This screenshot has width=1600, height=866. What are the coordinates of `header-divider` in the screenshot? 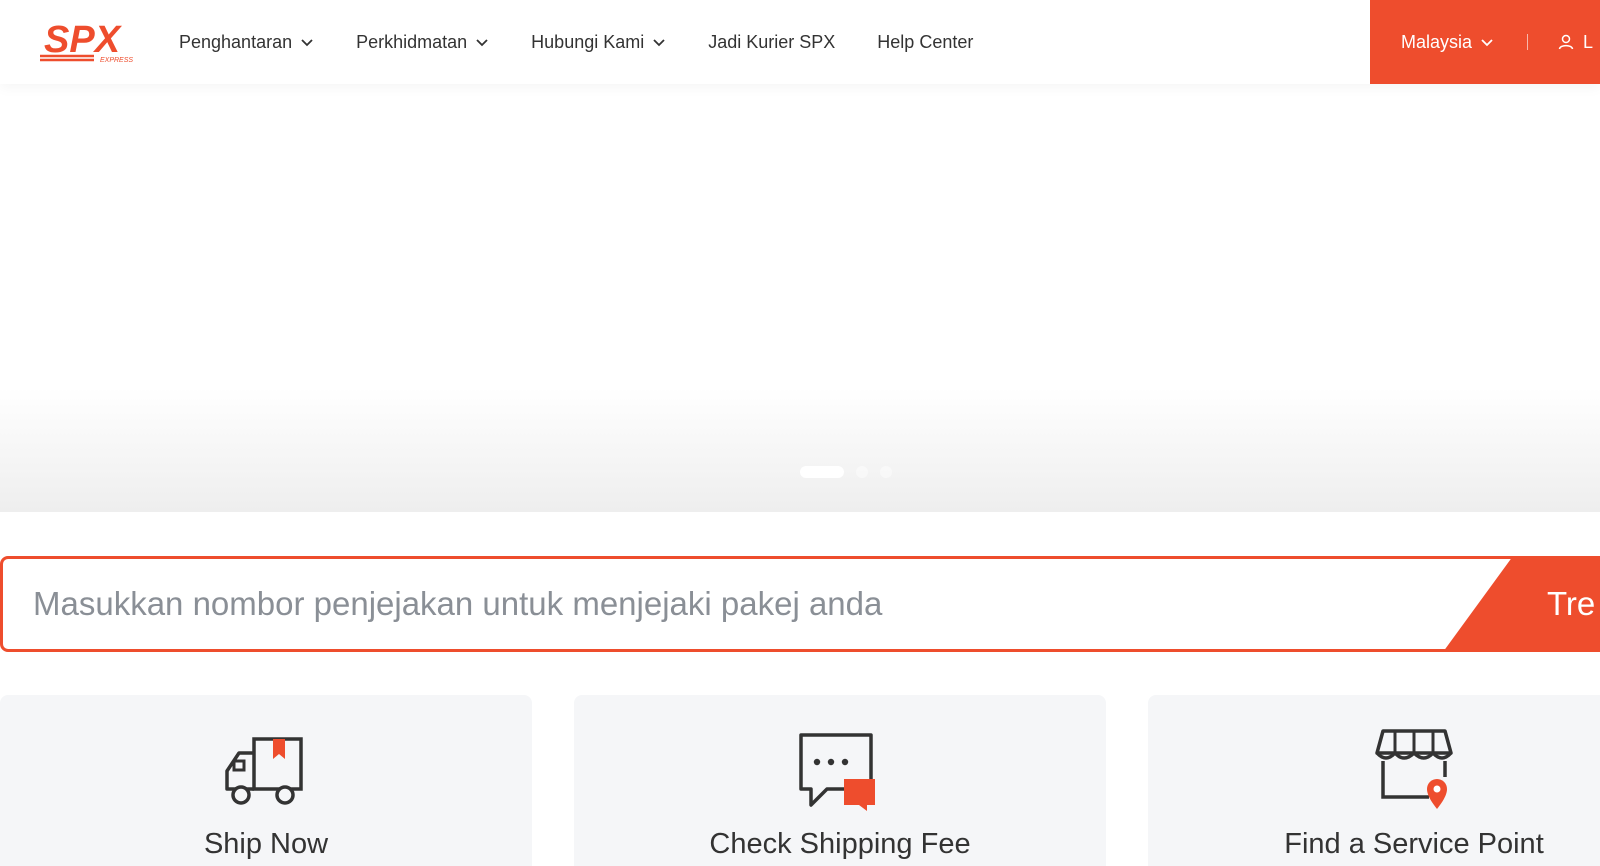 It's located at (1527, 42).